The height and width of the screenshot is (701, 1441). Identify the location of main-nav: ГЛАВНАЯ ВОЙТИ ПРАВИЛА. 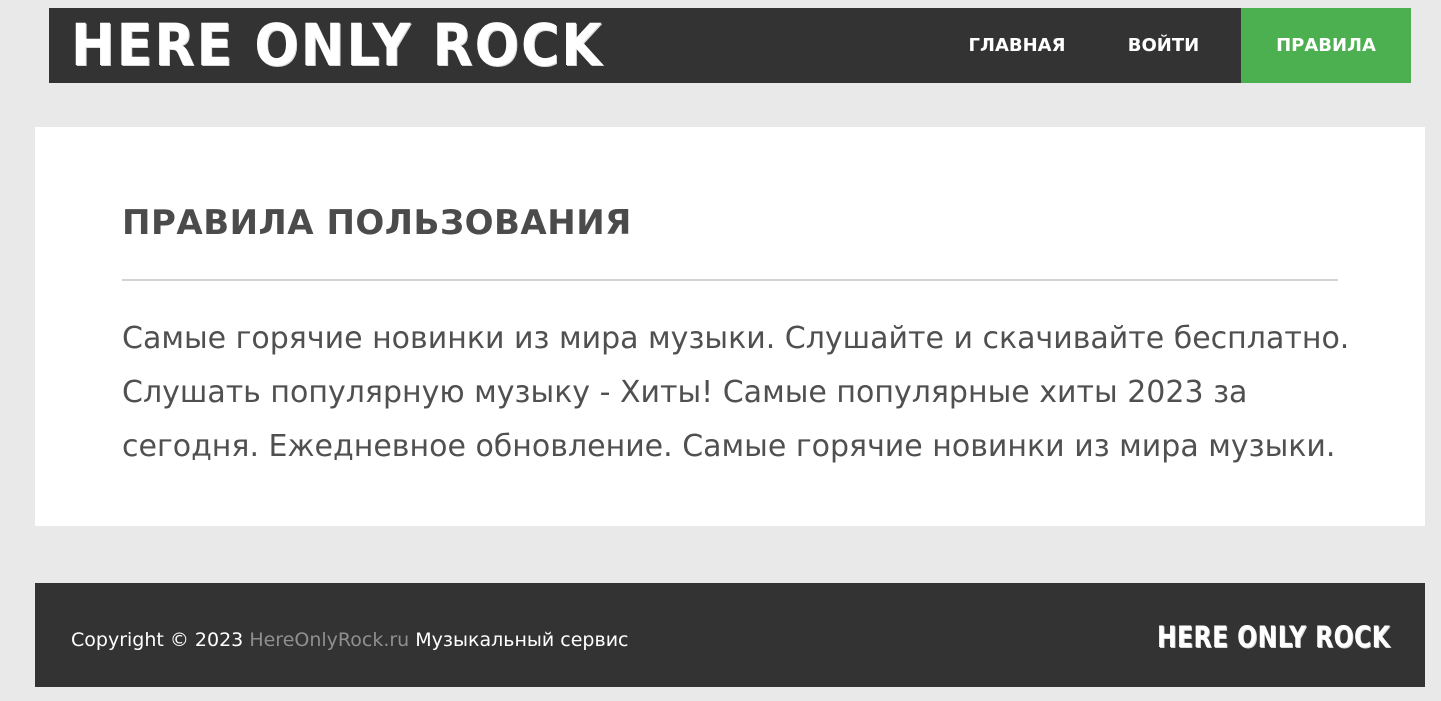
(1172, 45).